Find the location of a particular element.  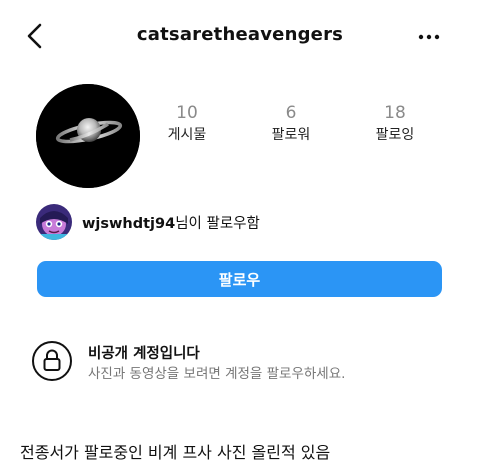

more-options-button is located at coordinates (429, 36).